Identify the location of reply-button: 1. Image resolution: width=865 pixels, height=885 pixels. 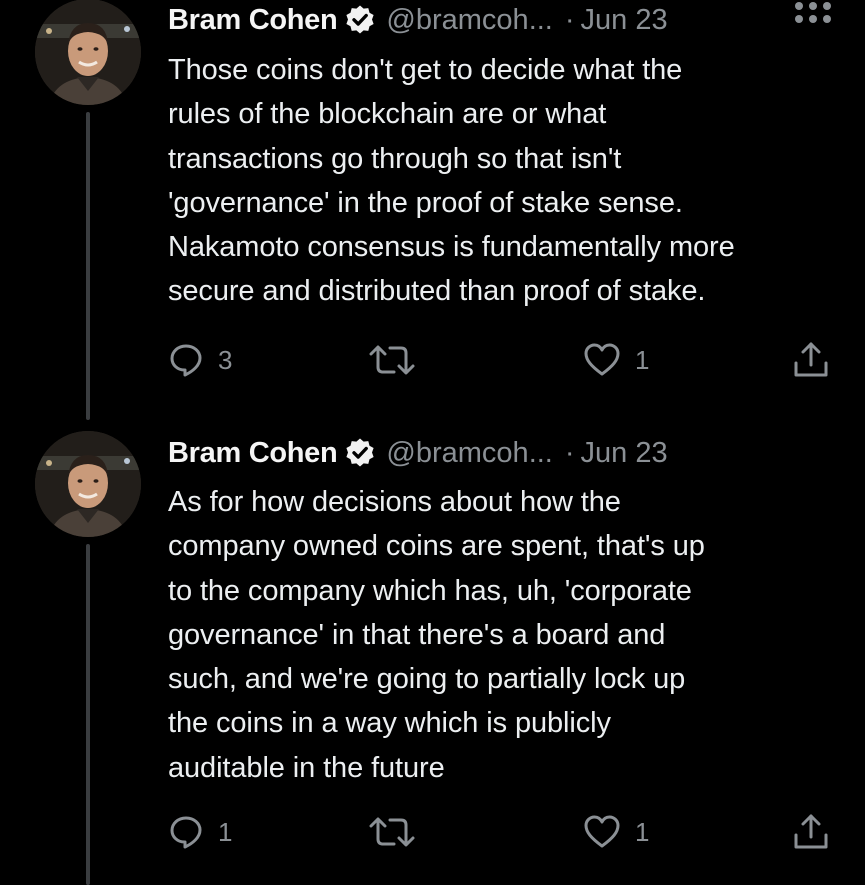
(200, 832).